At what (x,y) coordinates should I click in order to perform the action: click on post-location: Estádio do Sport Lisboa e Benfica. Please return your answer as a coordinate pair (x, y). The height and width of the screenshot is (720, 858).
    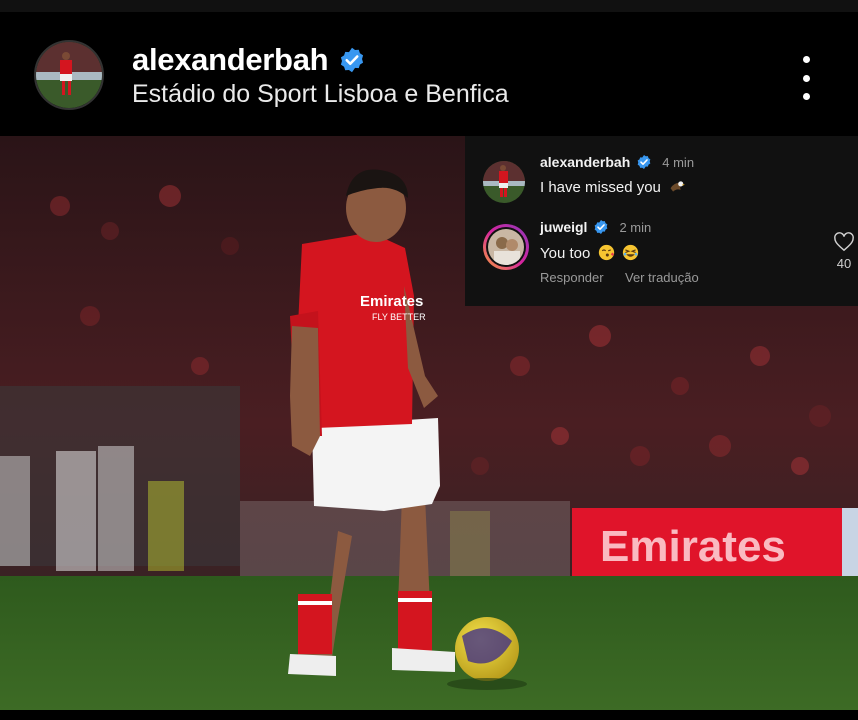
    Looking at the image, I should click on (320, 94).